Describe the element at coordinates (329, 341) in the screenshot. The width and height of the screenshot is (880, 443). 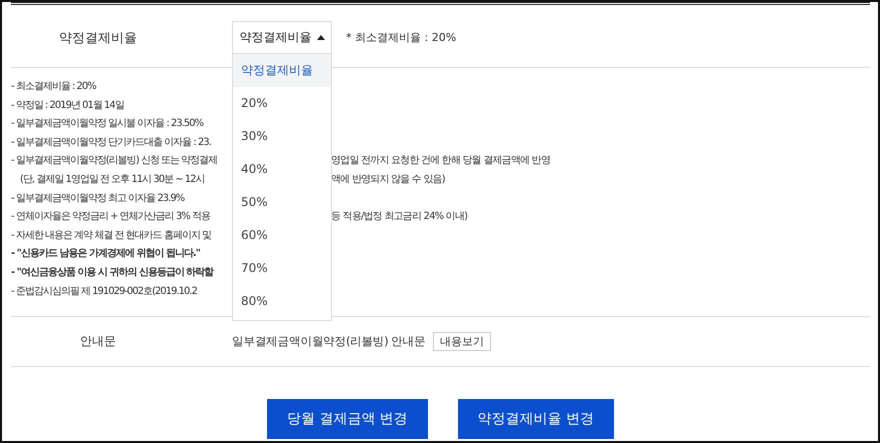
I see `guide-text: 일부결제금액이월약정(리볼빙) 안내문` at that location.